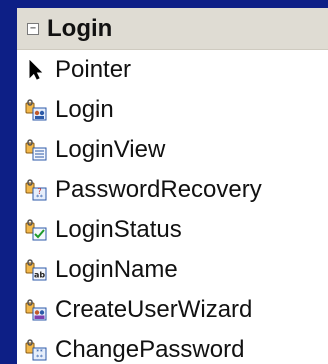 This screenshot has height=364, width=328. What do you see at coordinates (110, 149) in the screenshot?
I see `toolbox-item-label: LoginView` at bounding box center [110, 149].